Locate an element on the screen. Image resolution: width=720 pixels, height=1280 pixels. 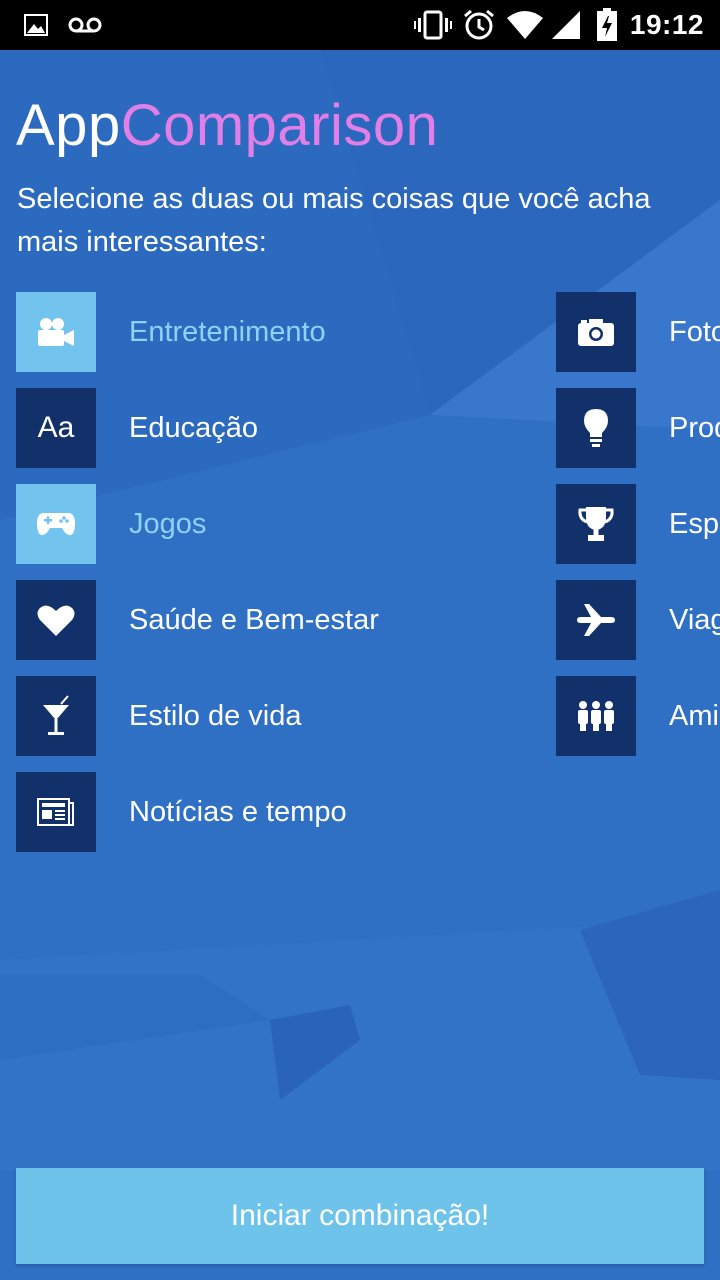
vibrate-icon is located at coordinates (433, 25).